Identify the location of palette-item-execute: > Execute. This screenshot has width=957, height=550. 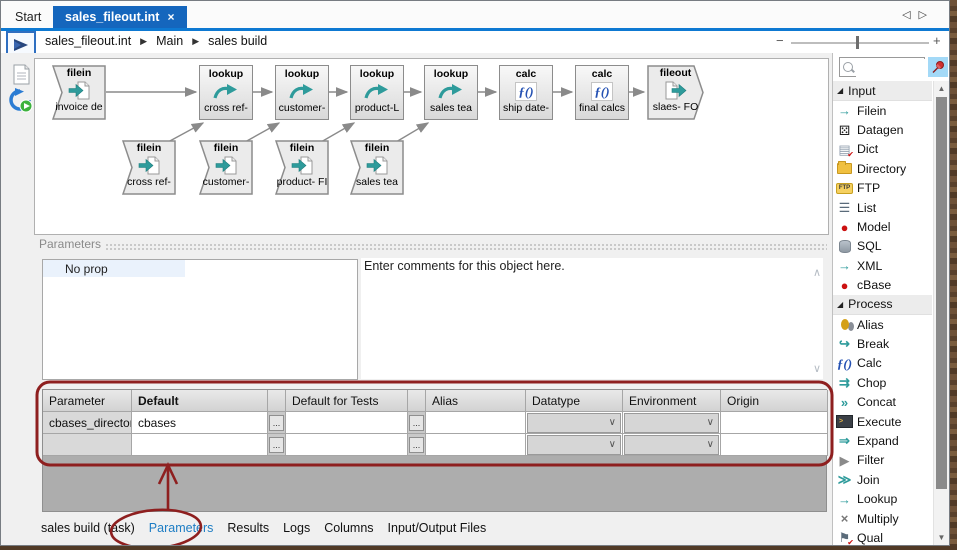
(882, 421).